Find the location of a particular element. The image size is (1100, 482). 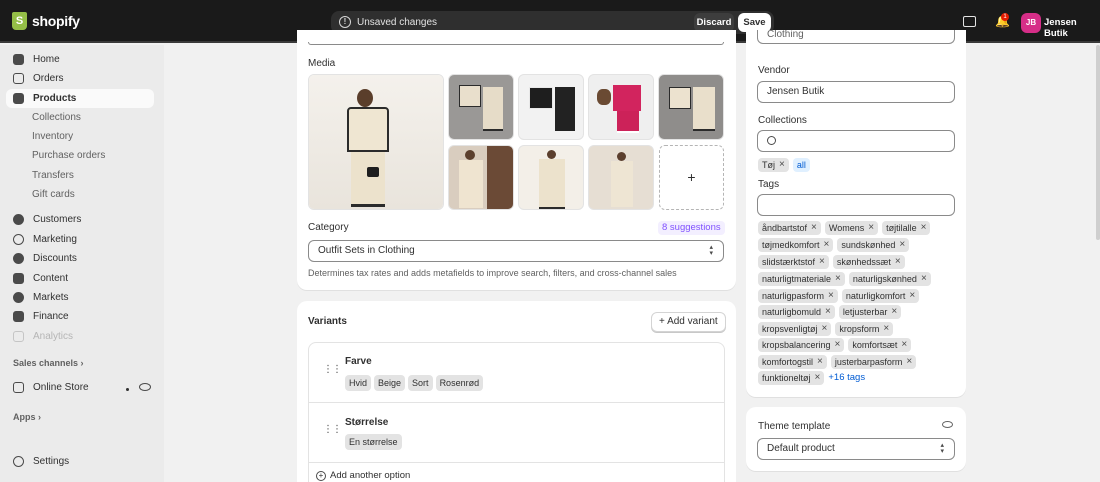

option-name: Farve is located at coordinates (358, 361).